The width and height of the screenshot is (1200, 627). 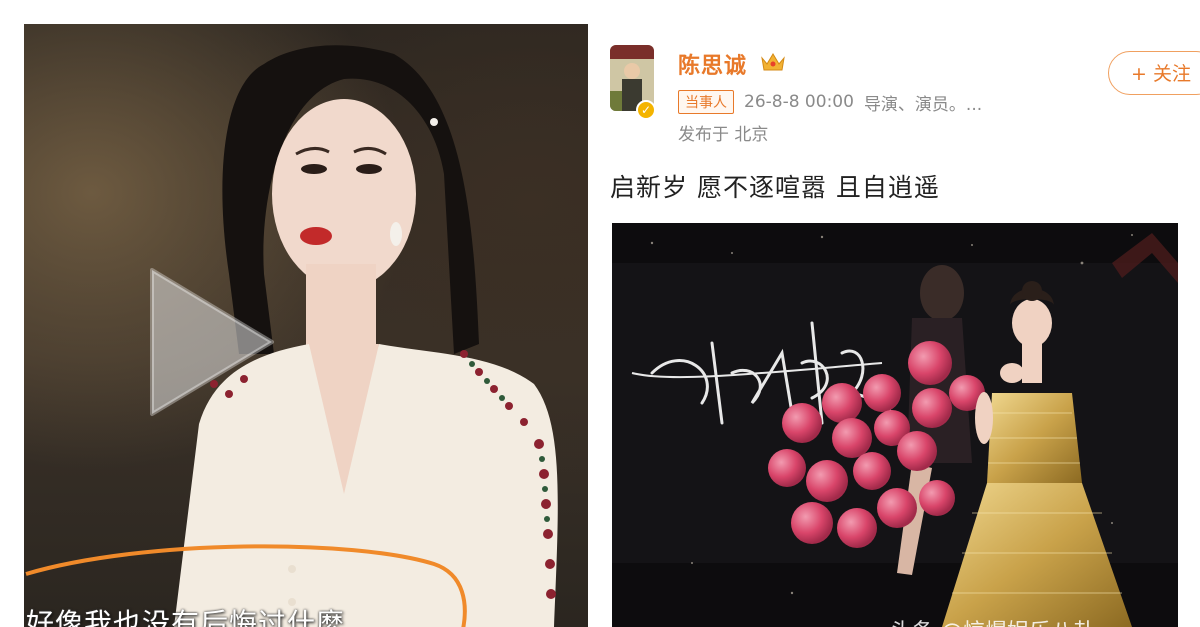 I want to click on user-name: 陈思诚, so click(x=712, y=64).